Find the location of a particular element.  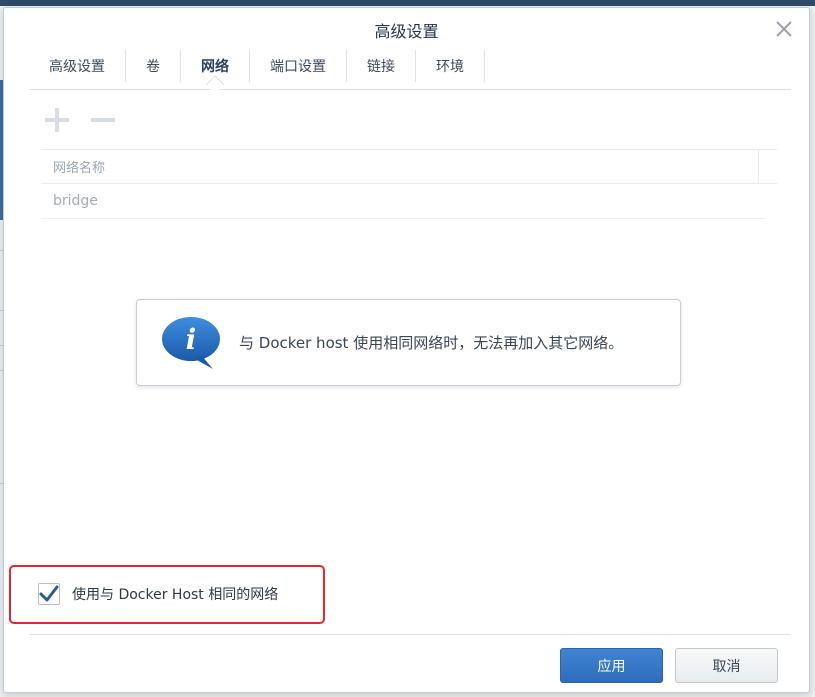

column-header-network-name: 网络名称 is located at coordinates (79, 166).